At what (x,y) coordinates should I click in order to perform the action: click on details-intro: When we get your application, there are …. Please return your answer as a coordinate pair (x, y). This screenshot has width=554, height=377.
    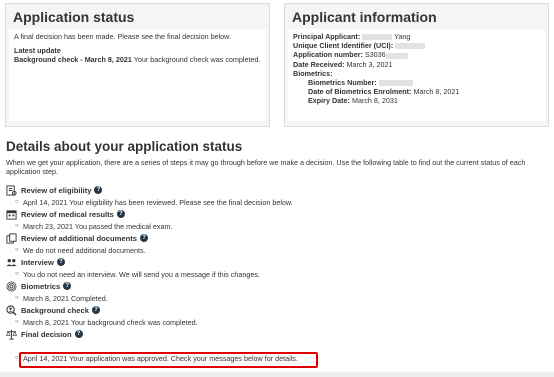
    Looking at the image, I should click on (266, 167).